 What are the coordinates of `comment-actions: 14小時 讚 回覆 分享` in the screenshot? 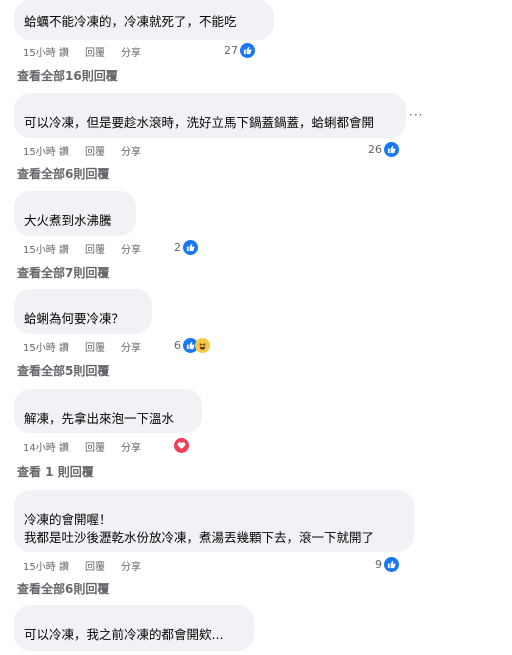 It's located at (87, 446).